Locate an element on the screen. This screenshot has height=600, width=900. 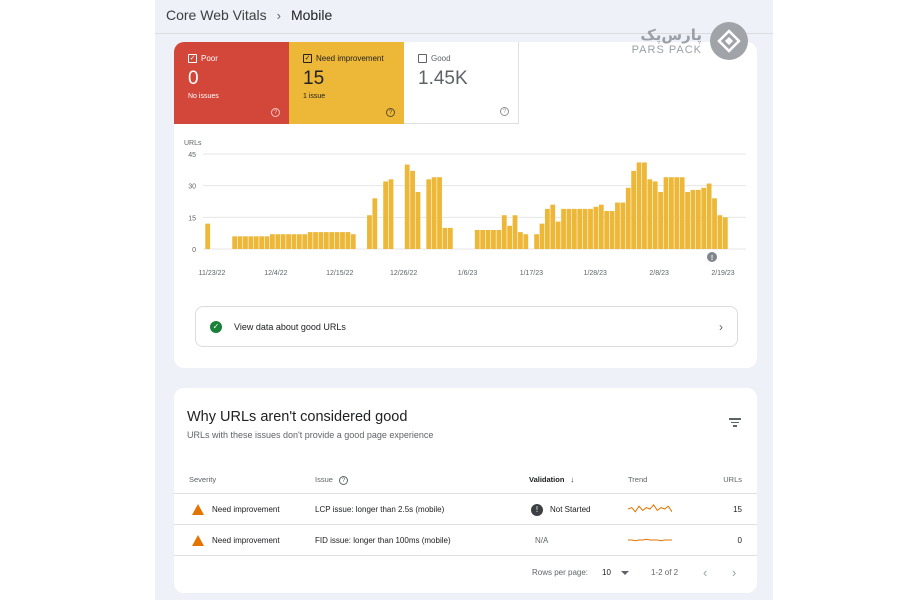
next-page-icon: › is located at coordinates (734, 573).